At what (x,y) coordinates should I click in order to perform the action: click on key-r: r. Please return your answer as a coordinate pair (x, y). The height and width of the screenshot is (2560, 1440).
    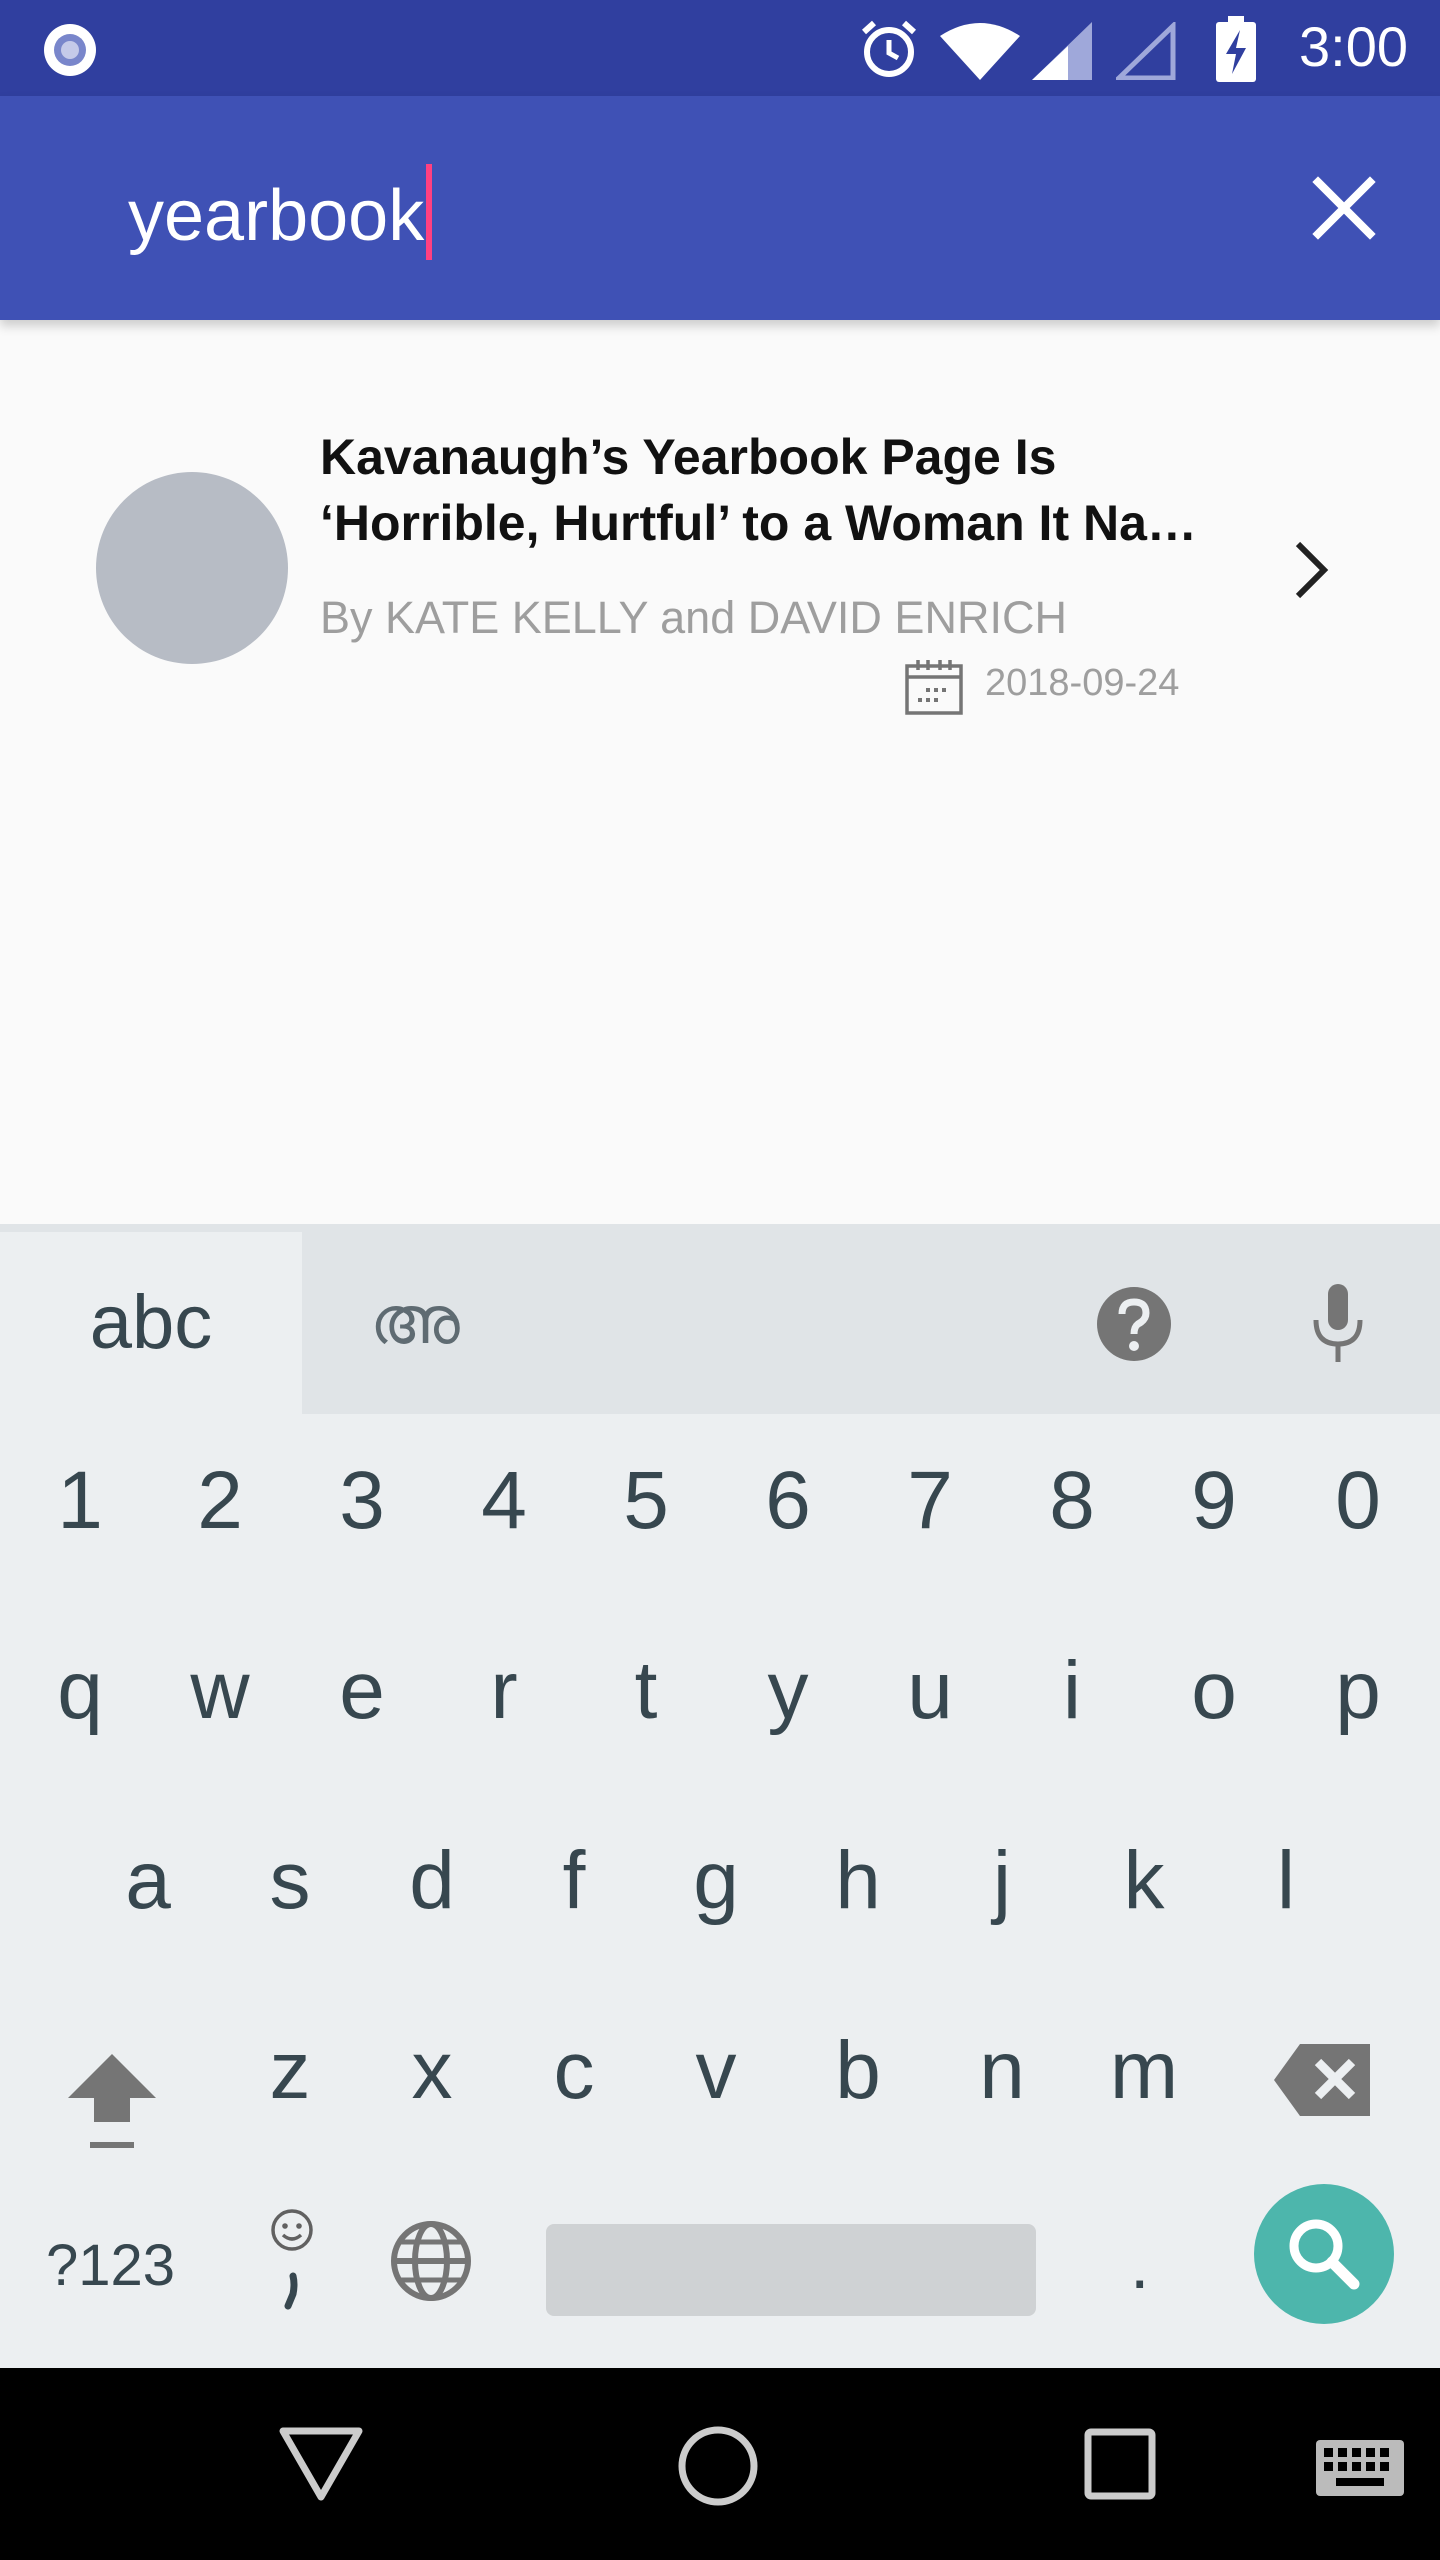
    Looking at the image, I should click on (504, 1691).